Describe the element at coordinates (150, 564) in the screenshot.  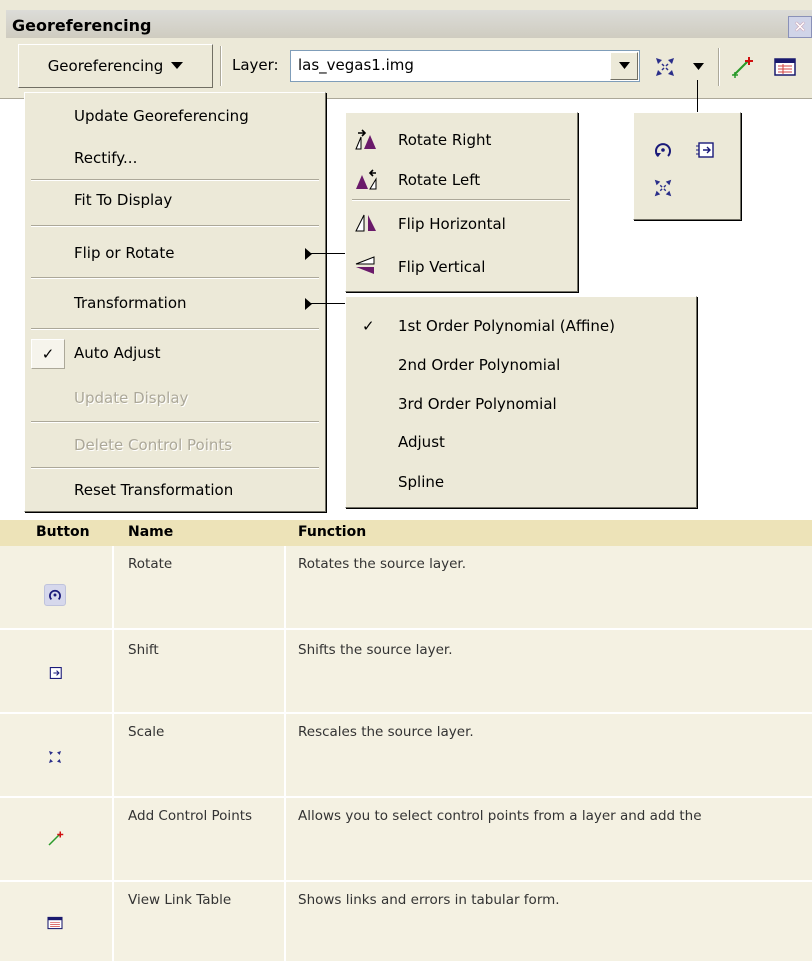
I see `row-name: Rotate` at that location.